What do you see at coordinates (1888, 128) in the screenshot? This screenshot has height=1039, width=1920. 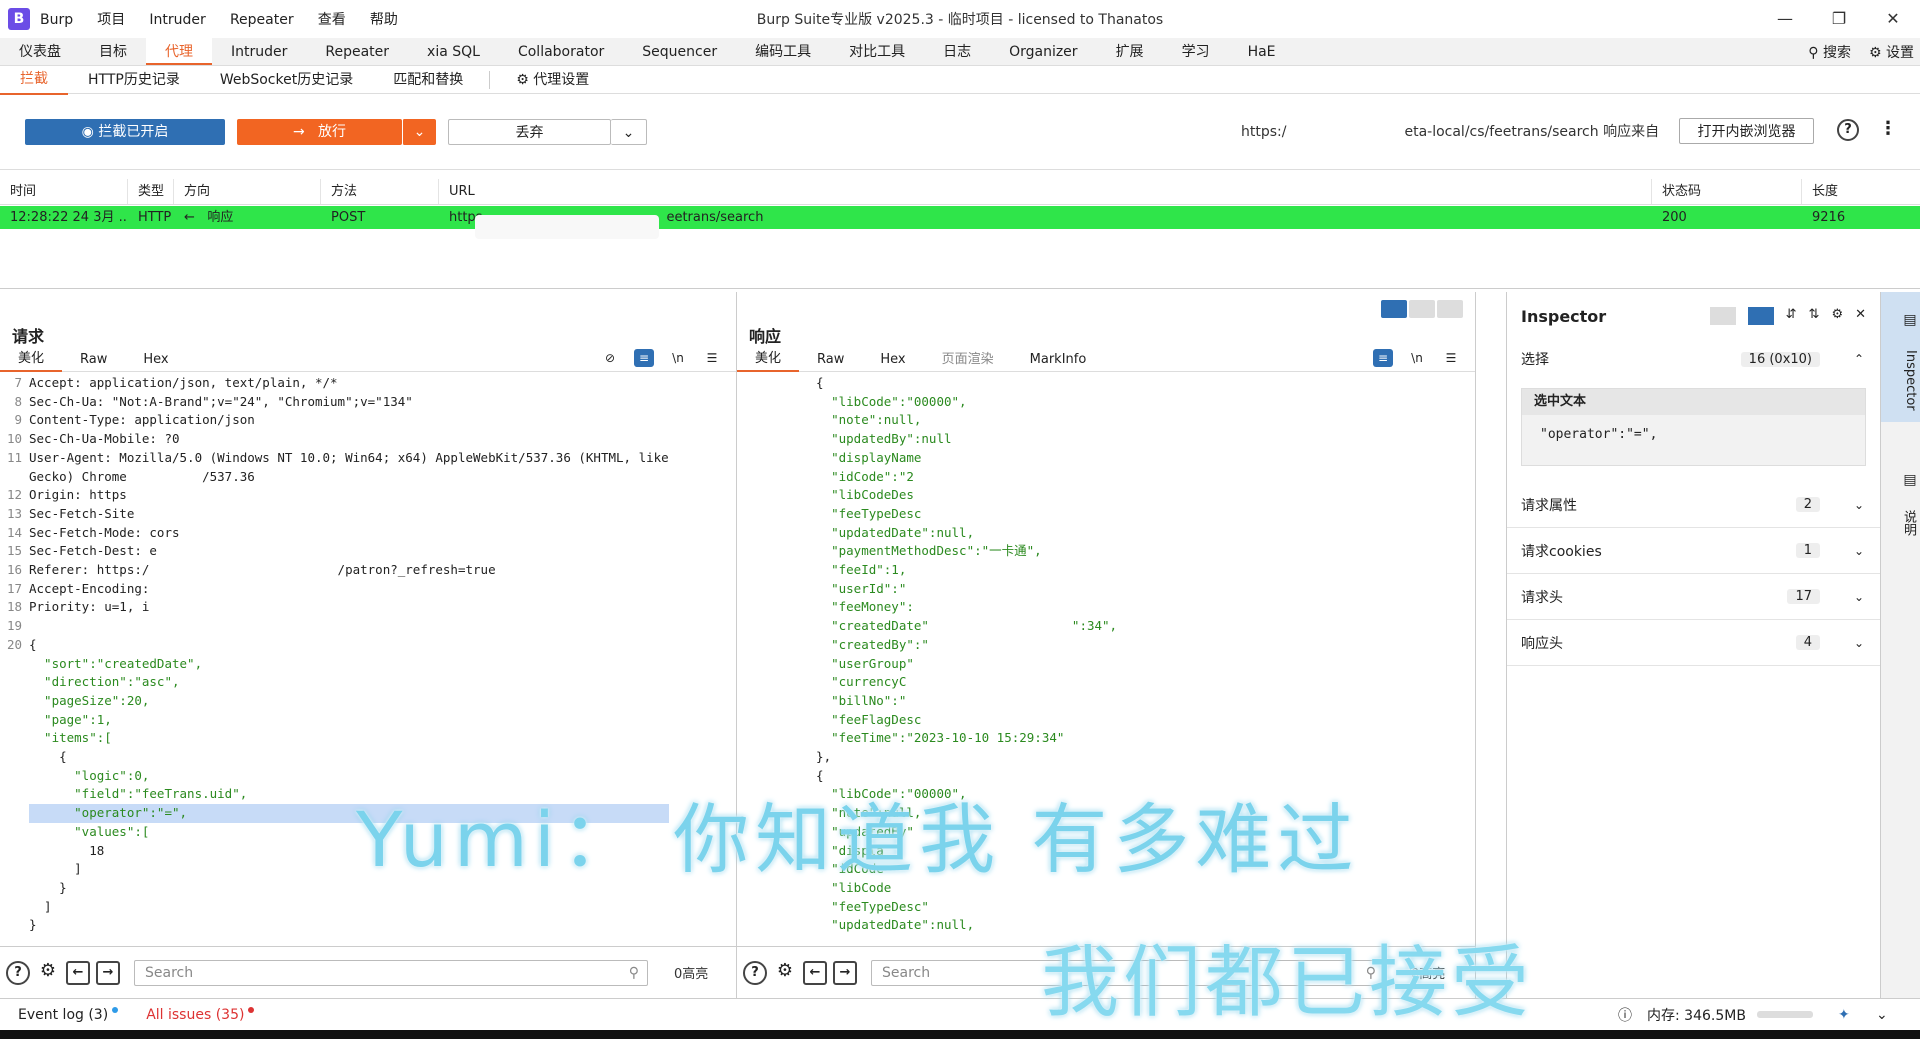 I see `more-options-icon: ⋮` at bounding box center [1888, 128].